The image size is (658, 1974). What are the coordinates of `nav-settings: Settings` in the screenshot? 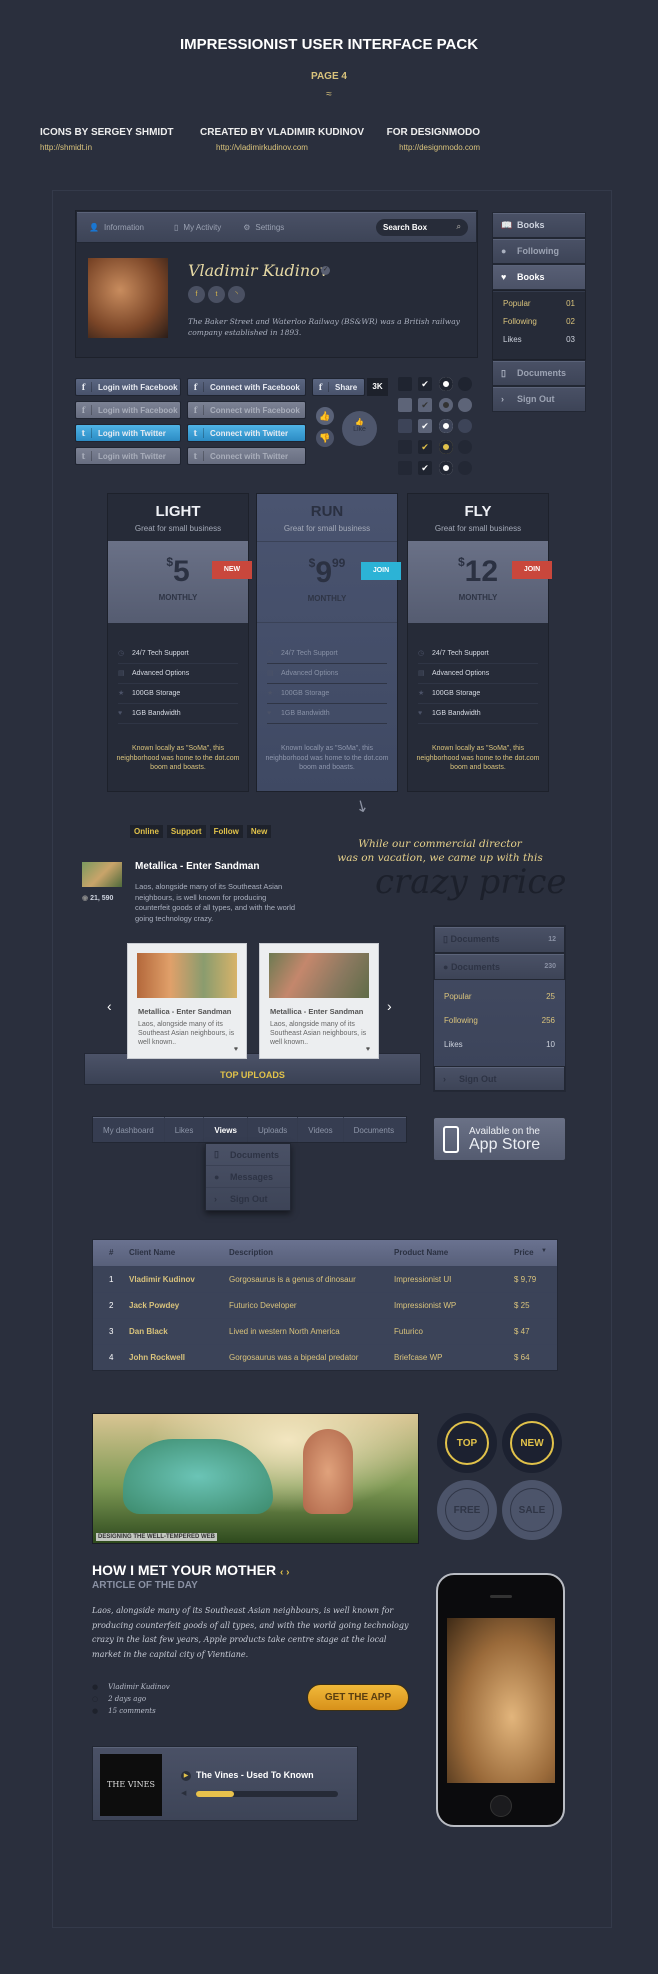 It's located at (269, 227).